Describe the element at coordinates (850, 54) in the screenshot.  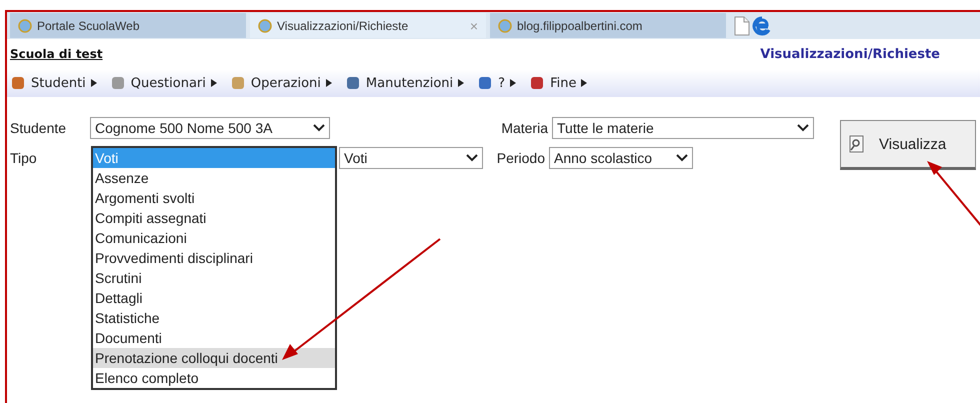
I see `page-title: Visualizzazioni/Richieste` at that location.